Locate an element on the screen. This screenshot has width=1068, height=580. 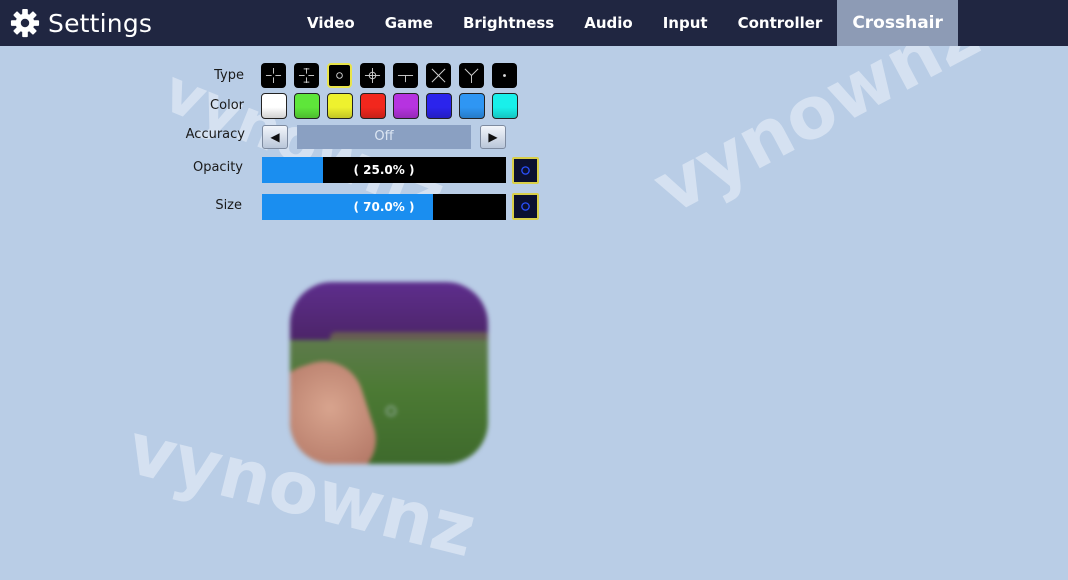
accuracy-next-button: ▶ is located at coordinates (493, 137).